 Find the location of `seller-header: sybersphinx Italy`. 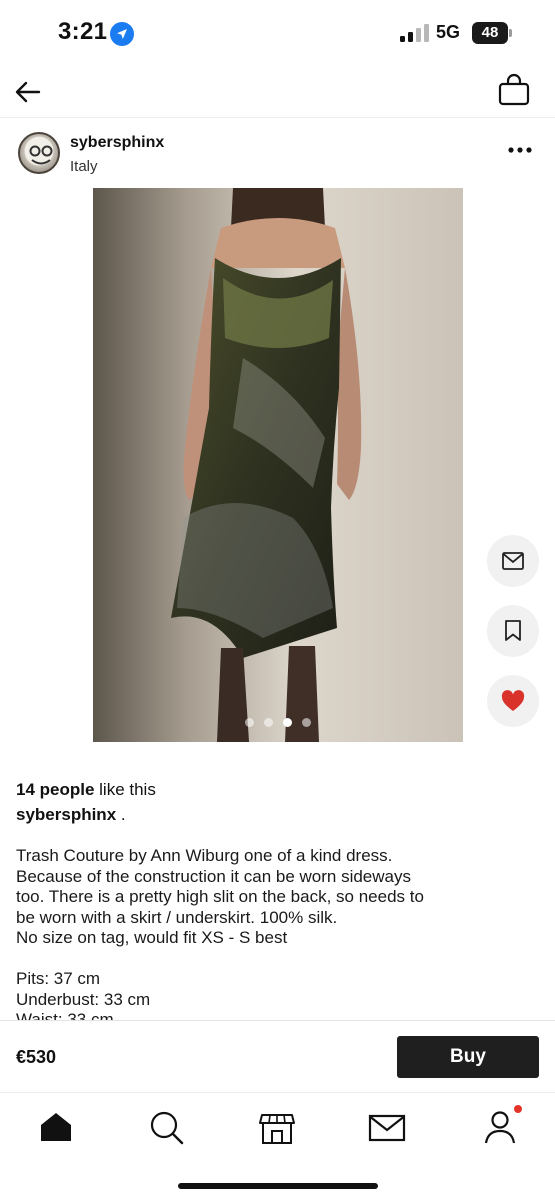

seller-header: sybersphinx Italy is located at coordinates (277, 155).